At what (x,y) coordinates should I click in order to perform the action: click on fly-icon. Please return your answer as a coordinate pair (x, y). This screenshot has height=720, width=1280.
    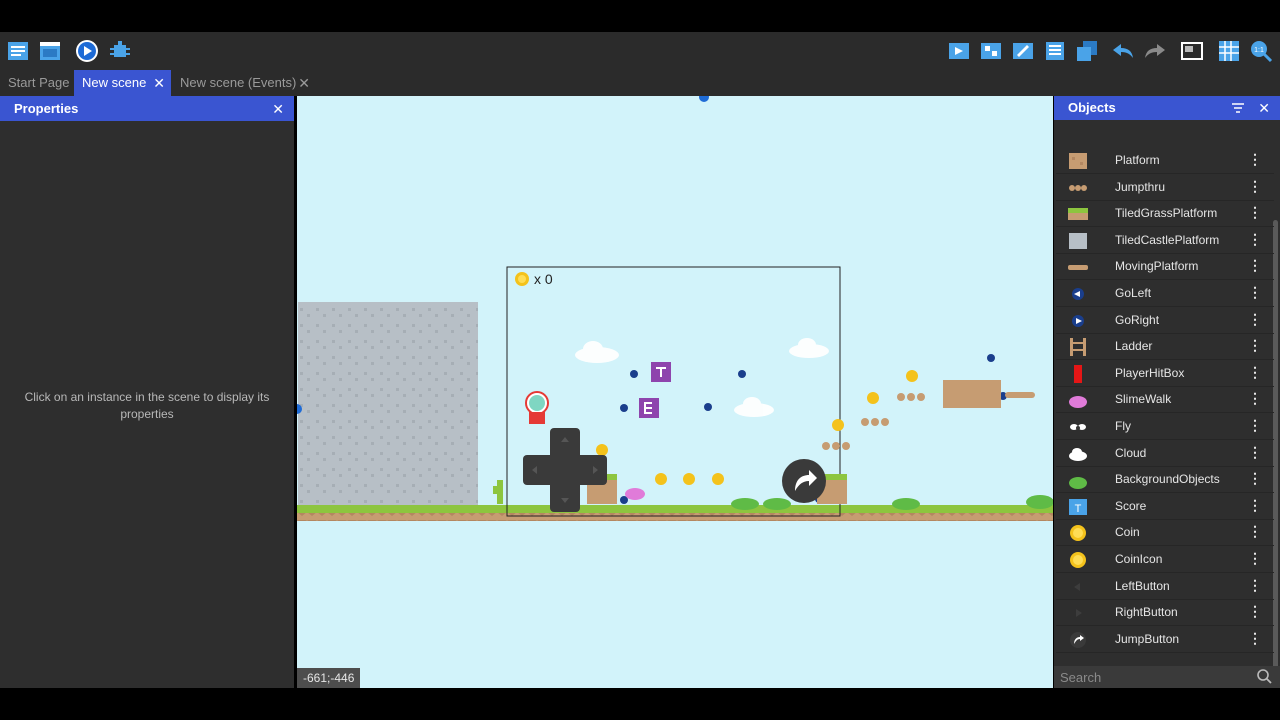
    Looking at the image, I should click on (1078, 427).